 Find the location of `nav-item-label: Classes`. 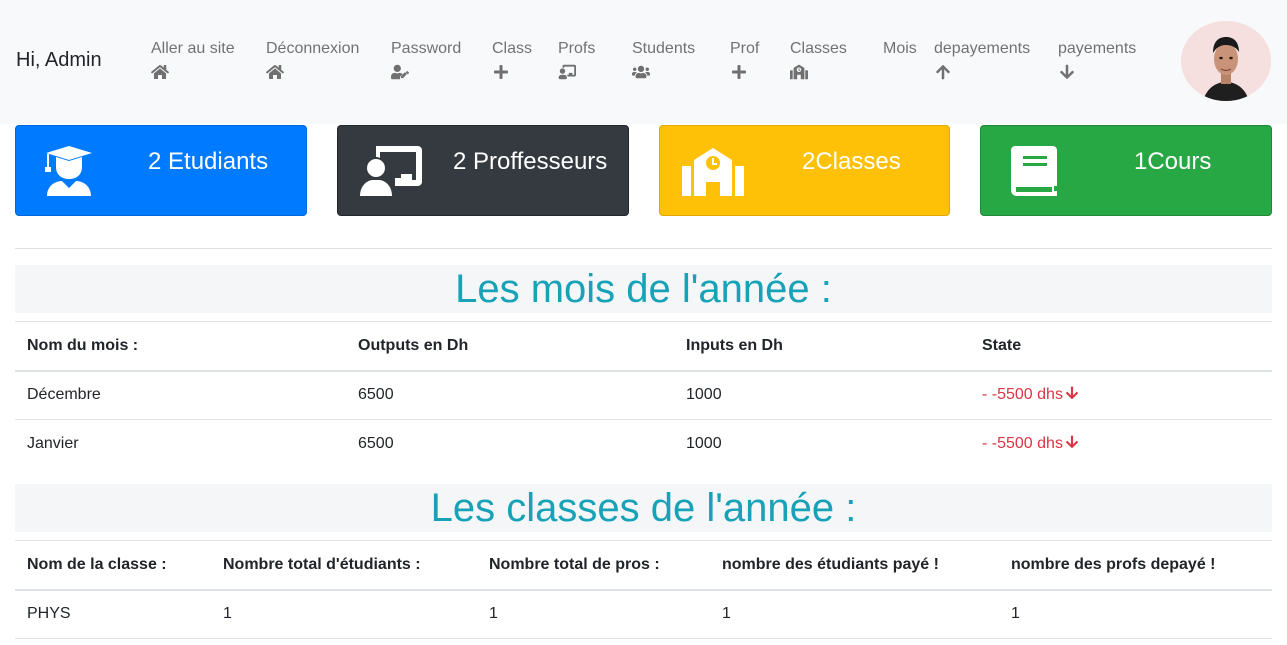

nav-item-label: Classes is located at coordinates (818, 48).